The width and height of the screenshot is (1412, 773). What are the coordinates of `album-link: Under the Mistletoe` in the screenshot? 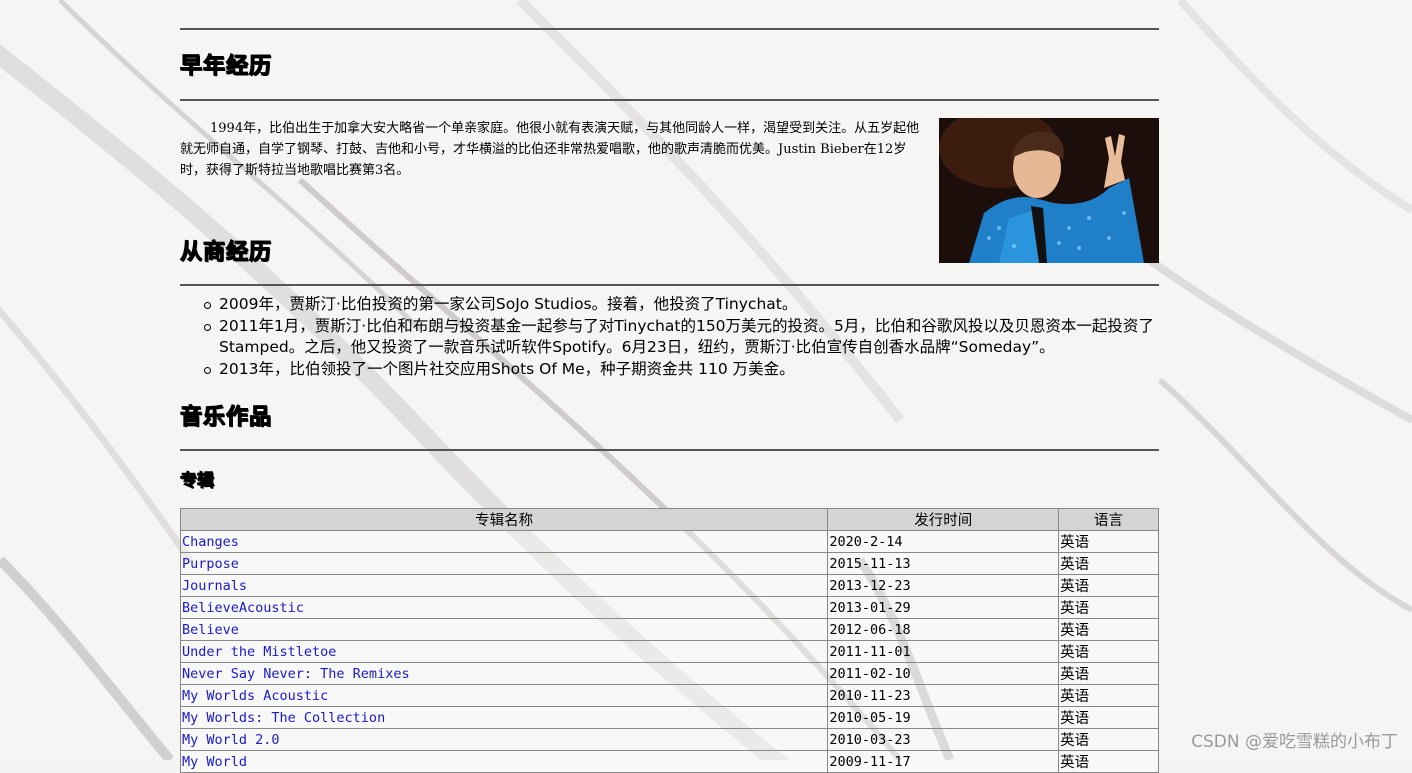 It's located at (259, 652).